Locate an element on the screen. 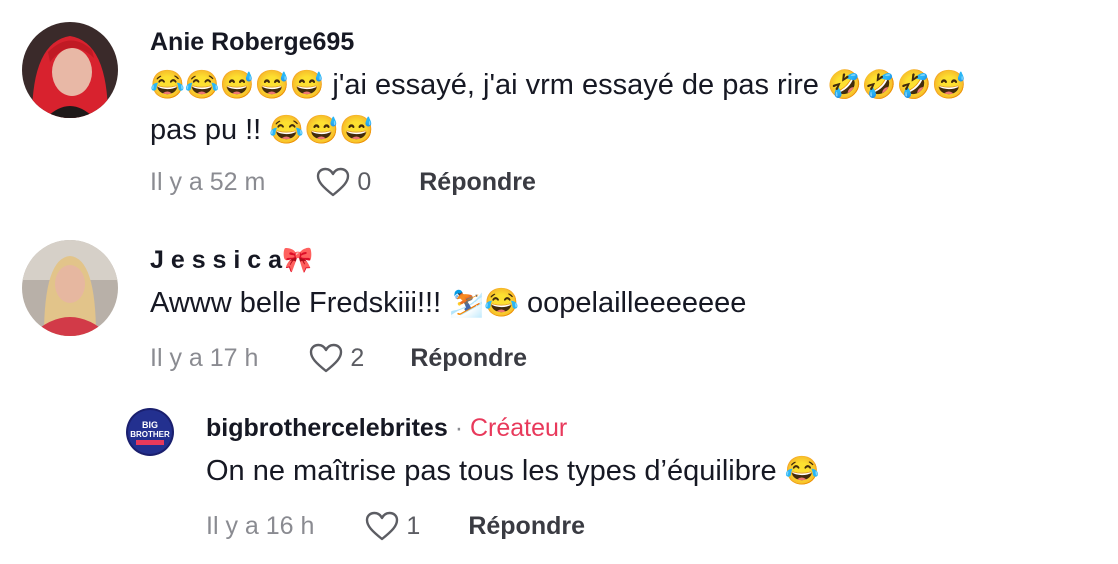  like-count: 1 is located at coordinates (413, 525).